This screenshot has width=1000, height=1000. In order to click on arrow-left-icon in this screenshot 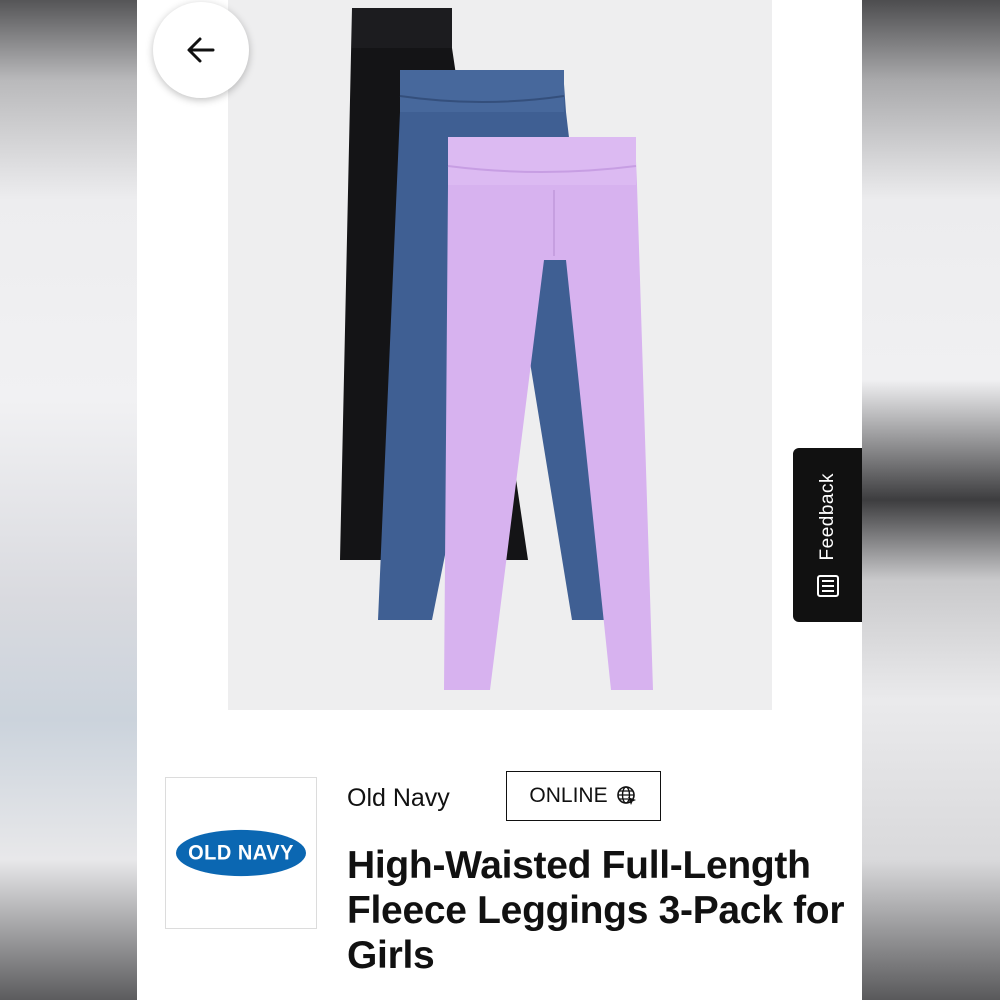, I will do `click(201, 50)`.